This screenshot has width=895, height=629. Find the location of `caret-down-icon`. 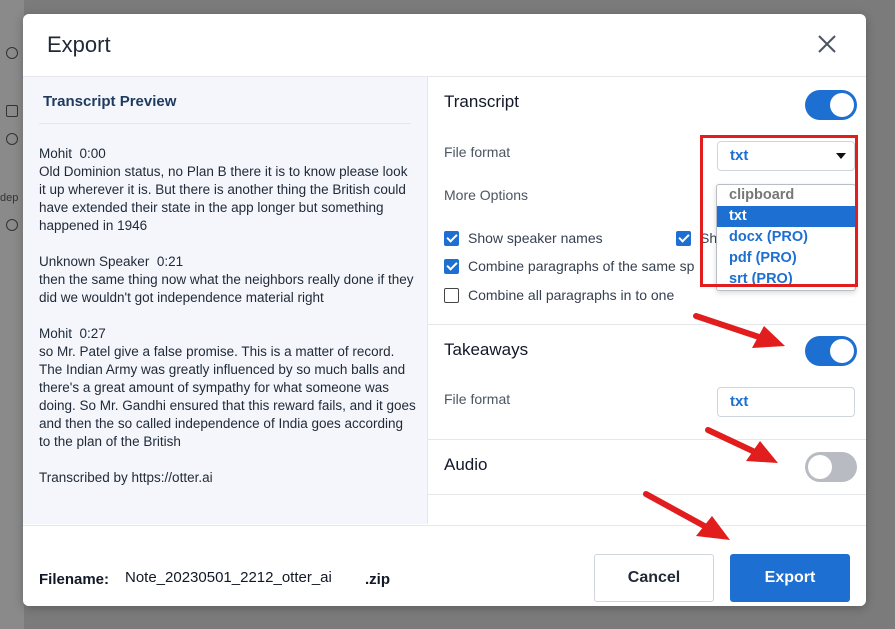

caret-down-icon is located at coordinates (841, 156).